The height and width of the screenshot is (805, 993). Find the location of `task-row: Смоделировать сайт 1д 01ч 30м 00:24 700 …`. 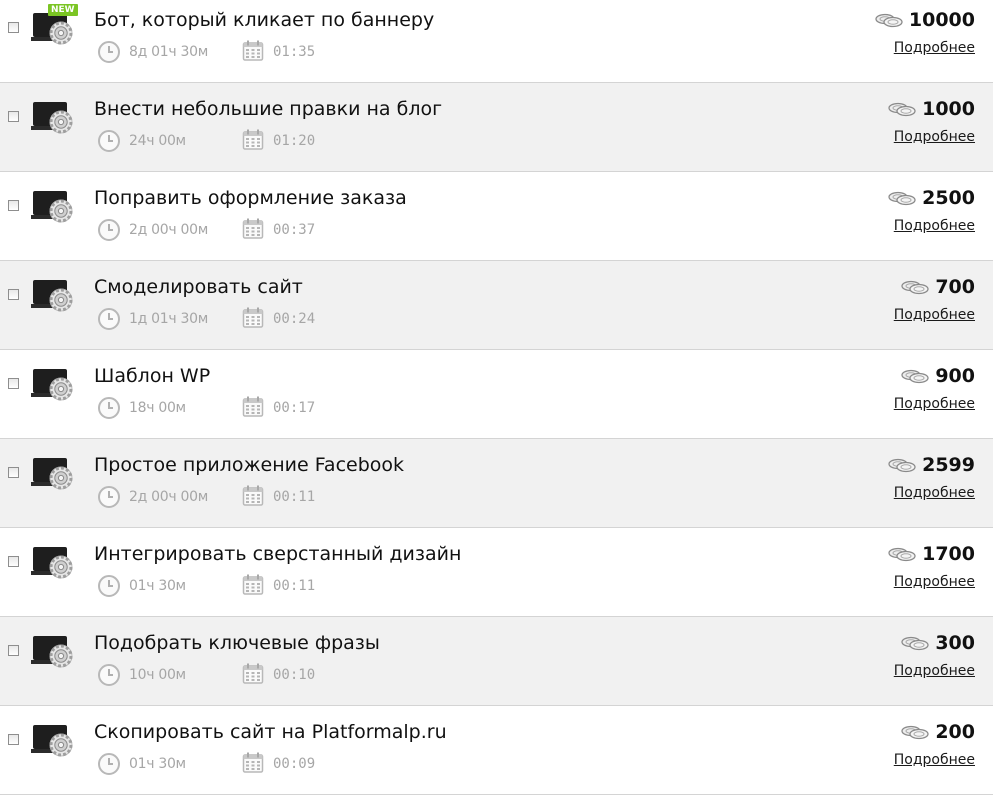

task-row: Смоделировать сайт 1д 01ч 30м 00:24 700 … is located at coordinates (496, 305).